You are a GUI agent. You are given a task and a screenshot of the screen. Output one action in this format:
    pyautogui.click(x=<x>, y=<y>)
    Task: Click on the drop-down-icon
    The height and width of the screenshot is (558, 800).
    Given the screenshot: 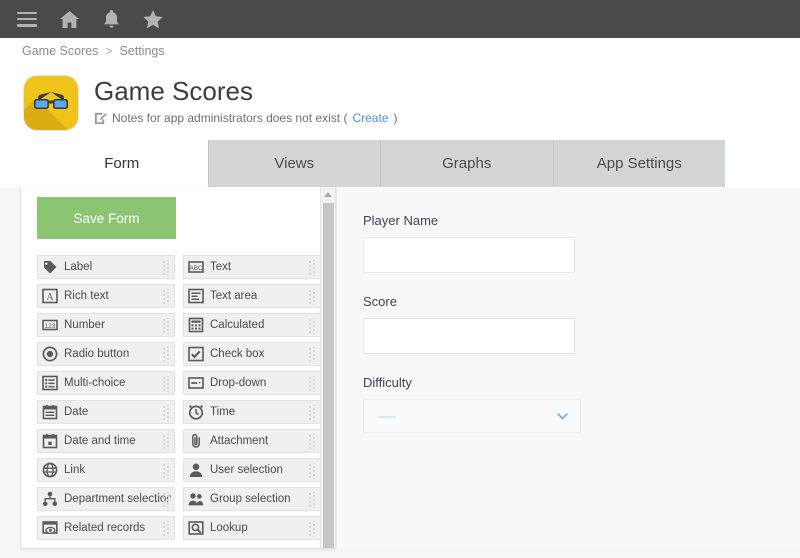 What is the action you would take?
    pyautogui.click(x=196, y=383)
    